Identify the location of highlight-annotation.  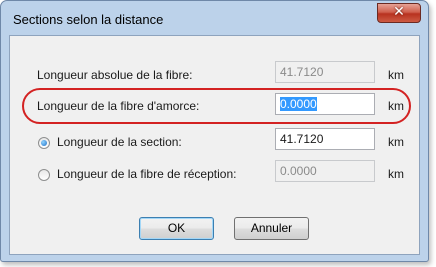
(216, 106).